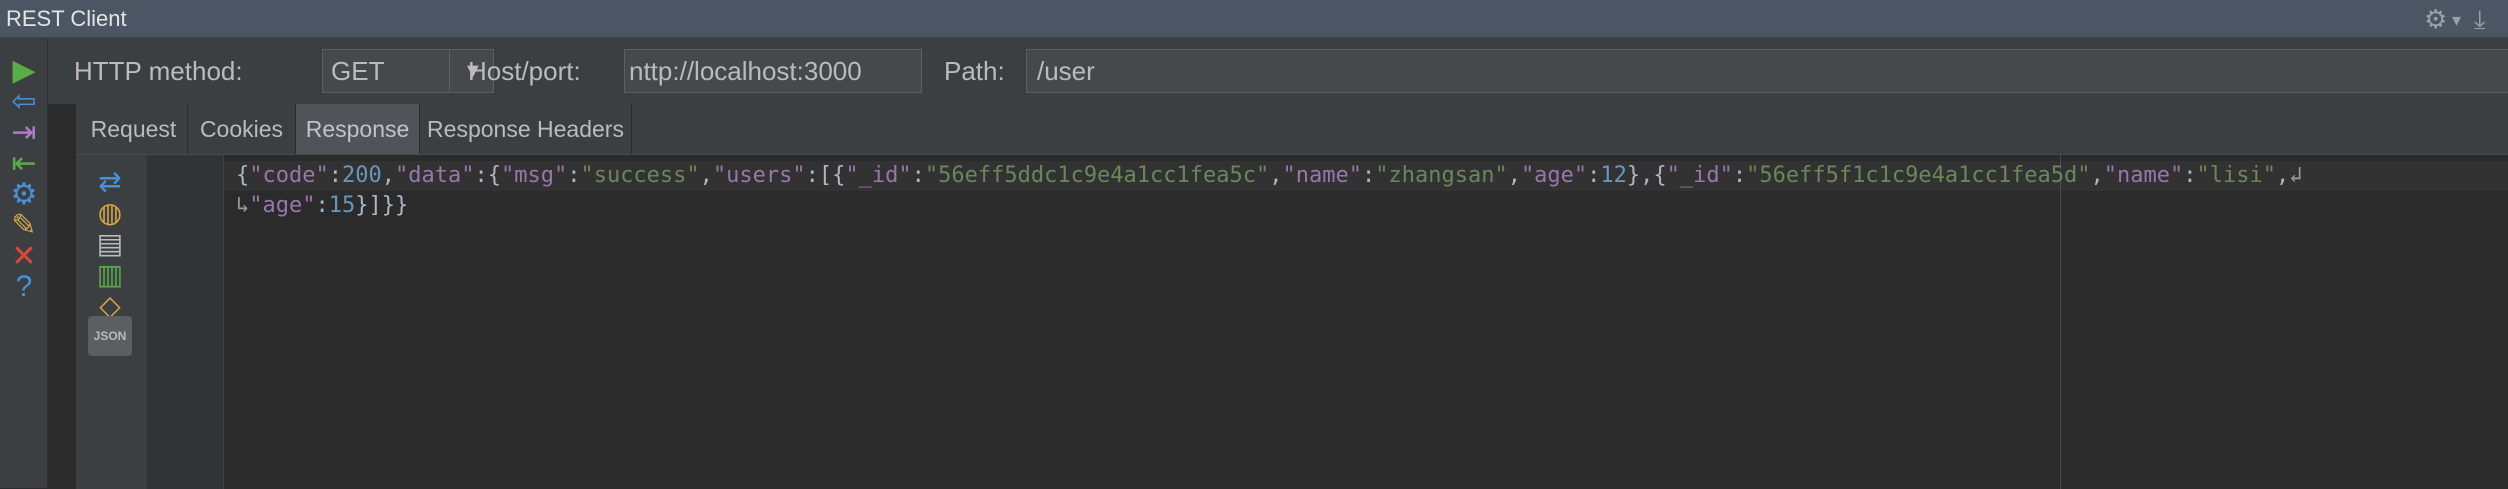 The image size is (2508, 489). Describe the element at coordinates (358, 71) in the screenshot. I see `http-method-value: GET` at that location.